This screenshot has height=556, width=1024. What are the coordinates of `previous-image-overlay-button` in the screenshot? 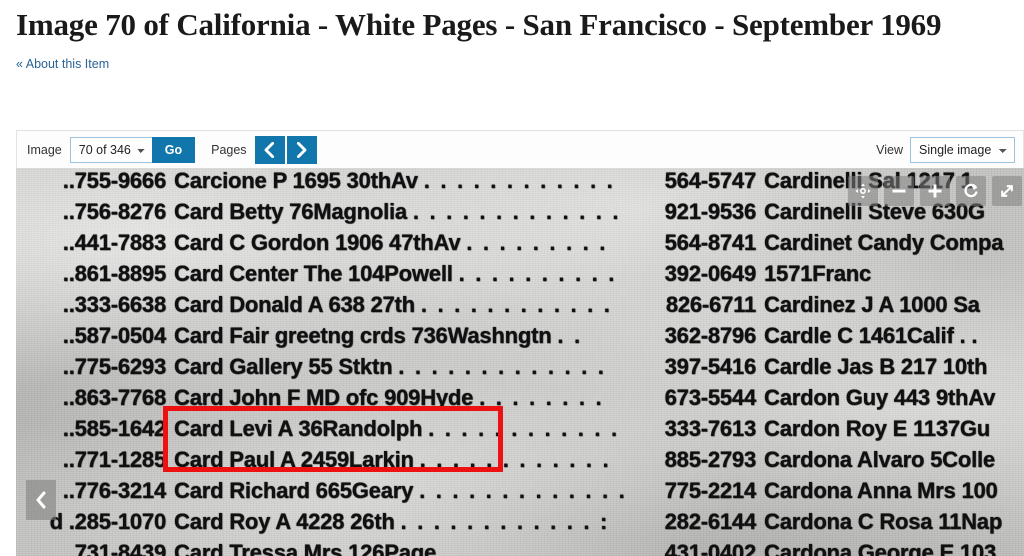 It's located at (41, 500).